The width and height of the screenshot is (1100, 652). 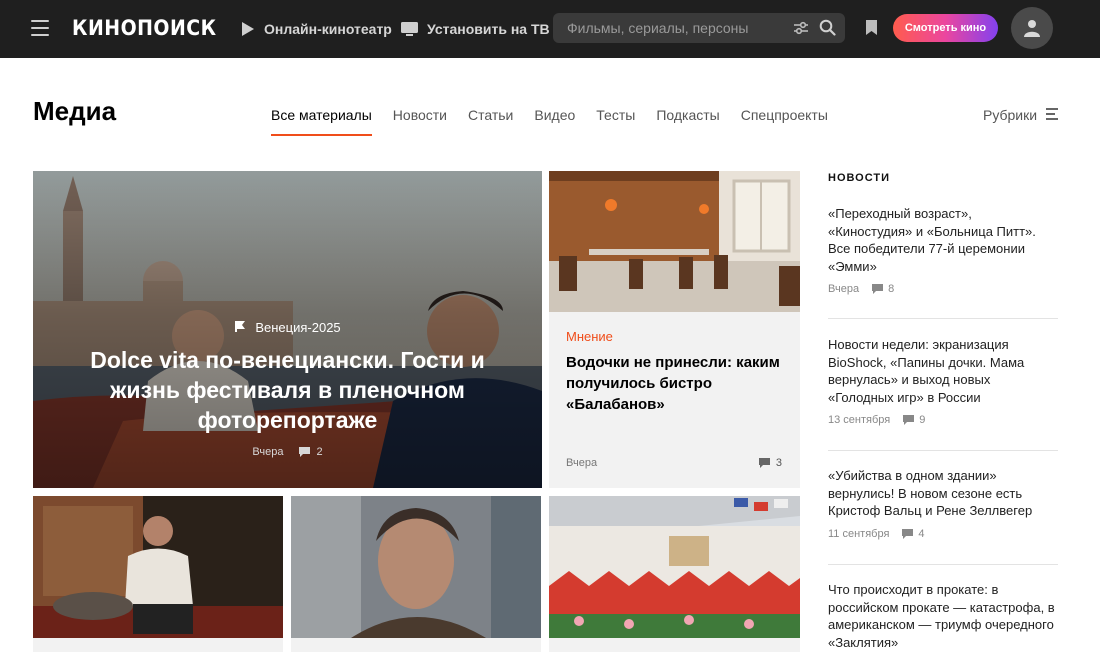 What do you see at coordinates (844, 289) in the screenshot?
I see `news-item-date: Вчера` at bounding box center [844, 289].